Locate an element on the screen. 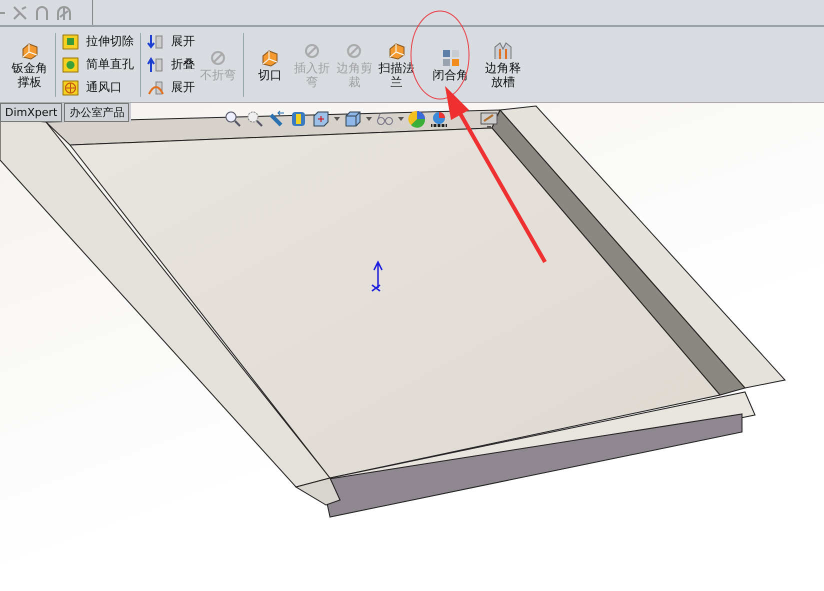 This screenshot has height=591, width=824. ribbon-button: 拉伸切除 is located at coordinates (98, 41).